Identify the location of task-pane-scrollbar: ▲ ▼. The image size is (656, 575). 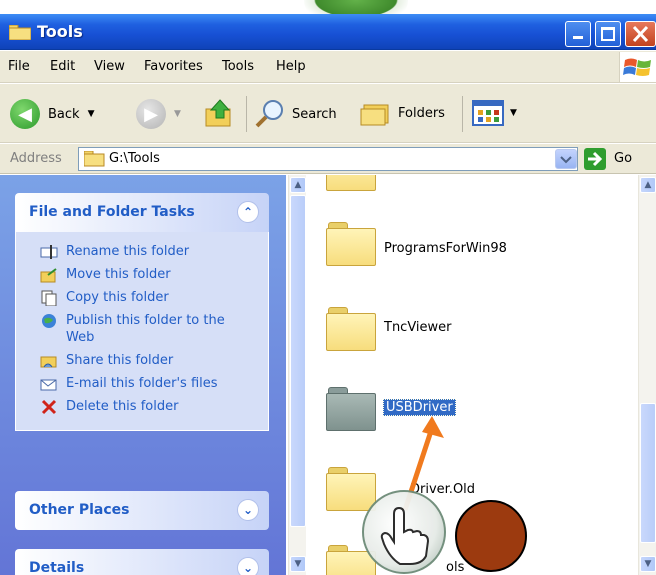
(297, 375).